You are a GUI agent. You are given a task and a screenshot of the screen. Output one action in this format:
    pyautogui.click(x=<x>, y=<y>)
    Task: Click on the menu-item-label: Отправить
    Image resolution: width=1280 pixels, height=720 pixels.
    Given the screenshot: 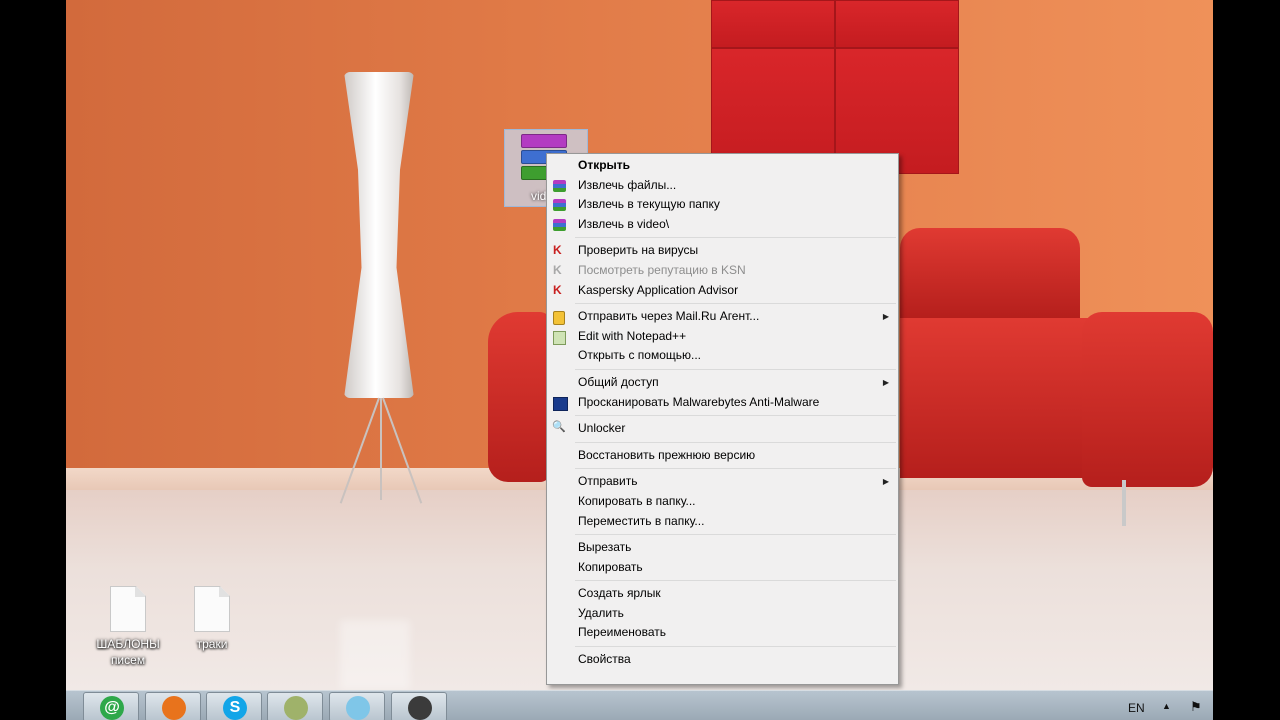 What is the action you would take?
    pyautogui.click(x=608, y=481)
    